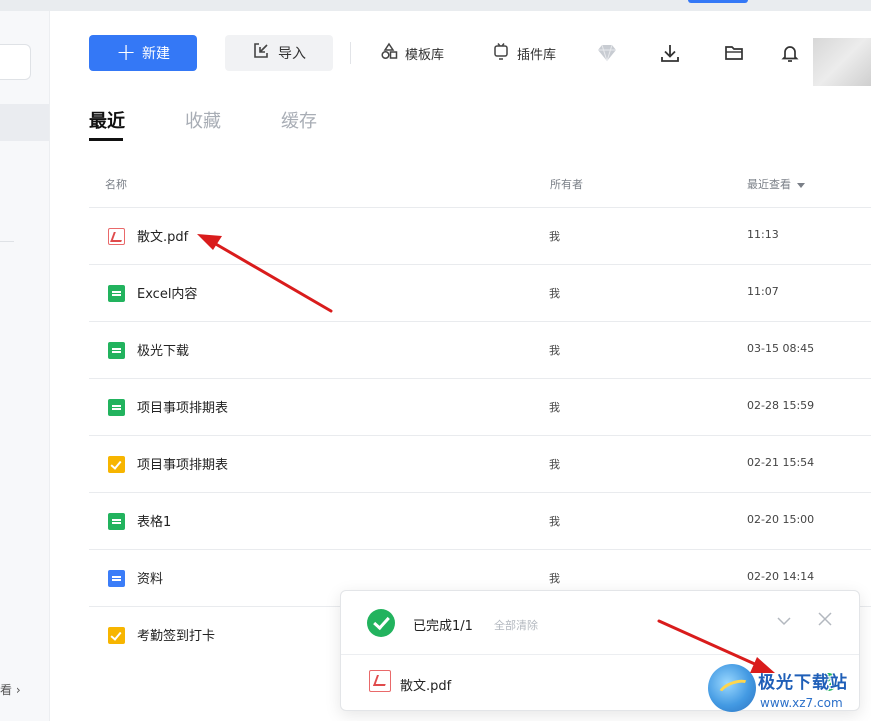 This screenshot has height=721, width=871. I want to click on sort-down-icon, so click(801, 185).